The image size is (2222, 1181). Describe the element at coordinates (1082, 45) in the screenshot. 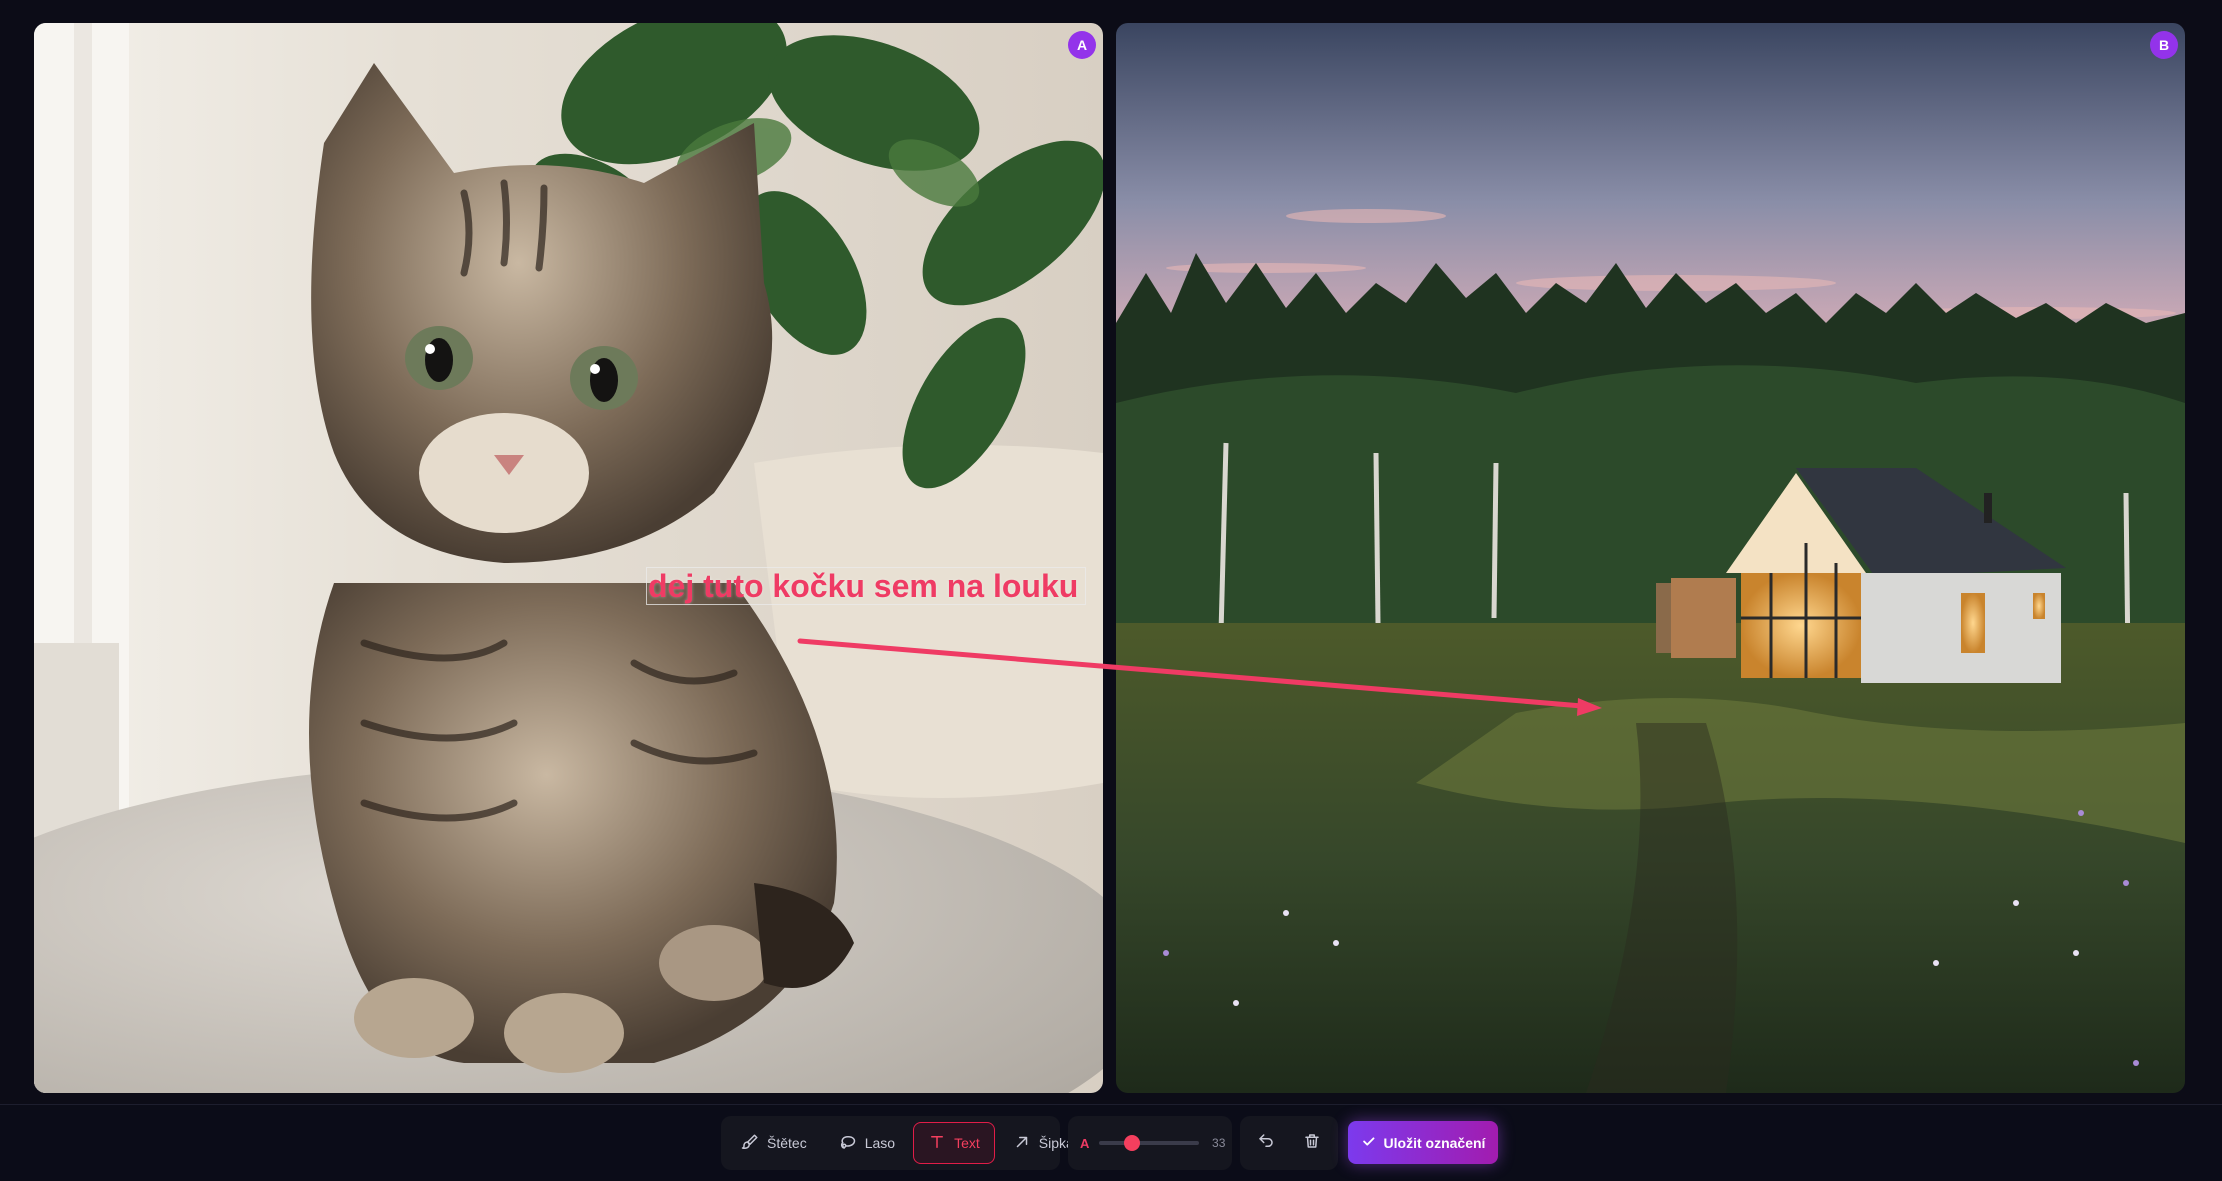

I see `panel-a-badge: A` at that location.